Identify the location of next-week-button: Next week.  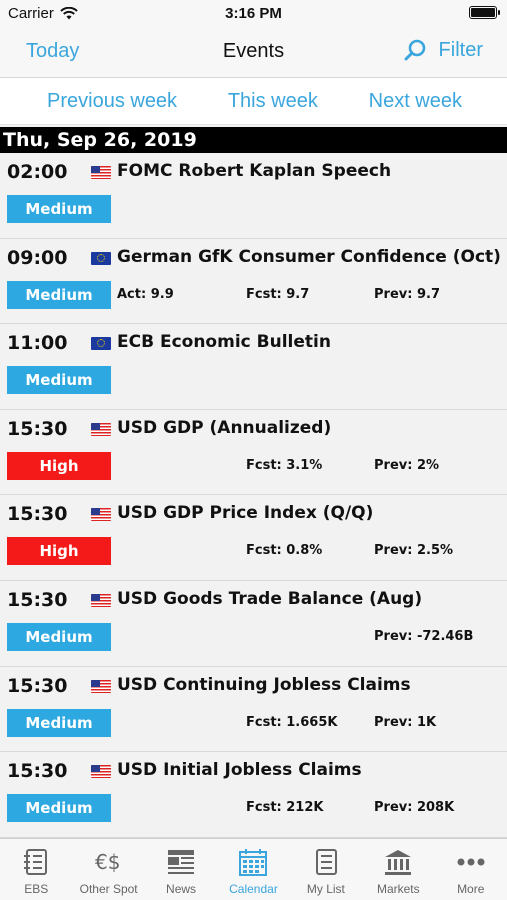
(415, 101).